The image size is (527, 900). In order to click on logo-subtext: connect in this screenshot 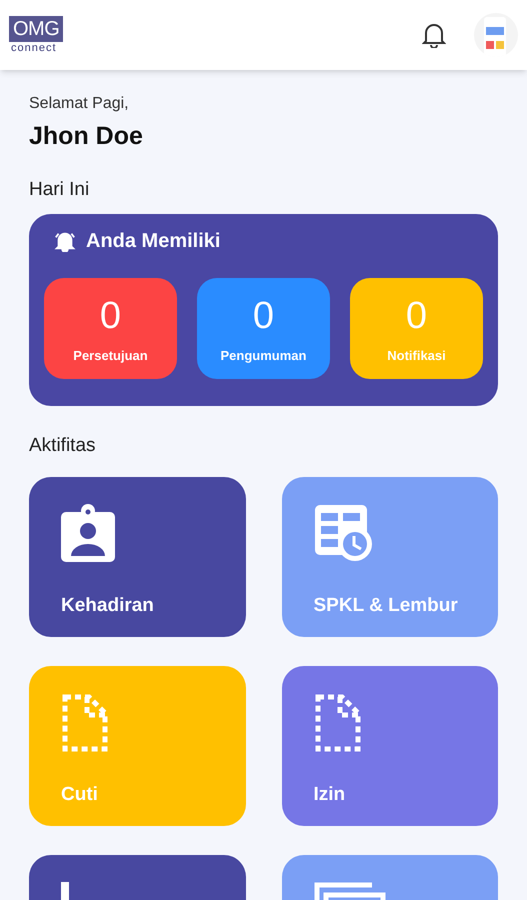, I will do `click(34, 48)`.